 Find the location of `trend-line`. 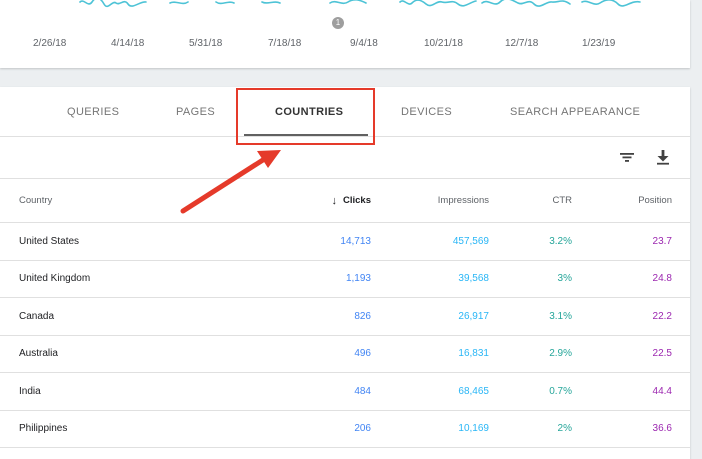

trend-line is located at coordinates (360, 4).